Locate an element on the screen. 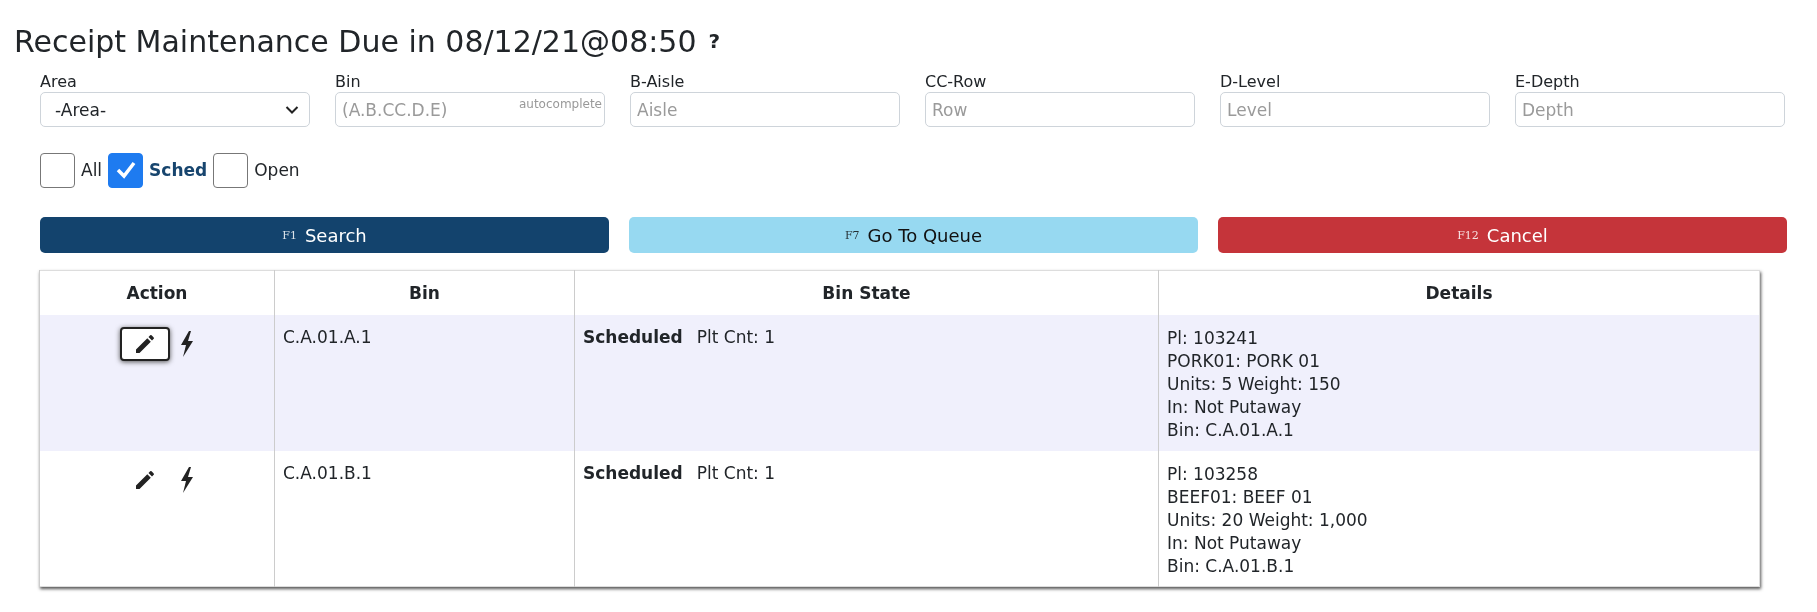  field-label: Bin is located at coordinates (348, 82).